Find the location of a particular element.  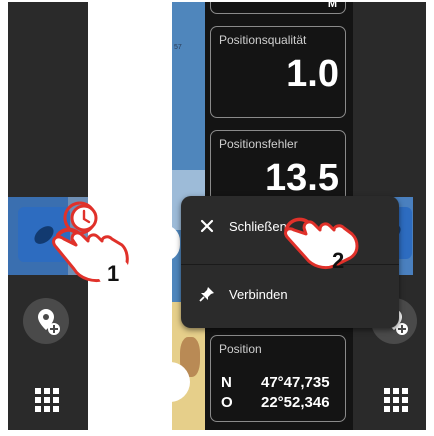

apps-grid-button is located at coordinates (47, 402).